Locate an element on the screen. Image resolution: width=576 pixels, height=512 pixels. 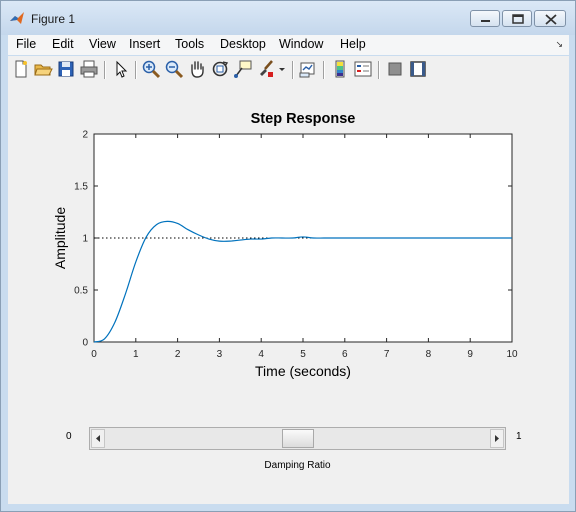
open-file-icon is located at coordinates (43, 70).